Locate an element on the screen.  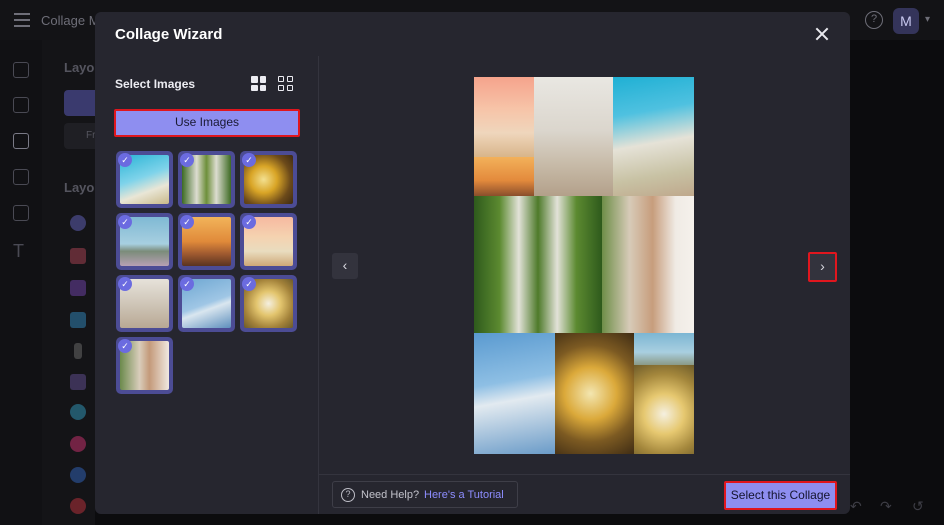
collage-cell-sunflowers is located at coordinates (594, 393).